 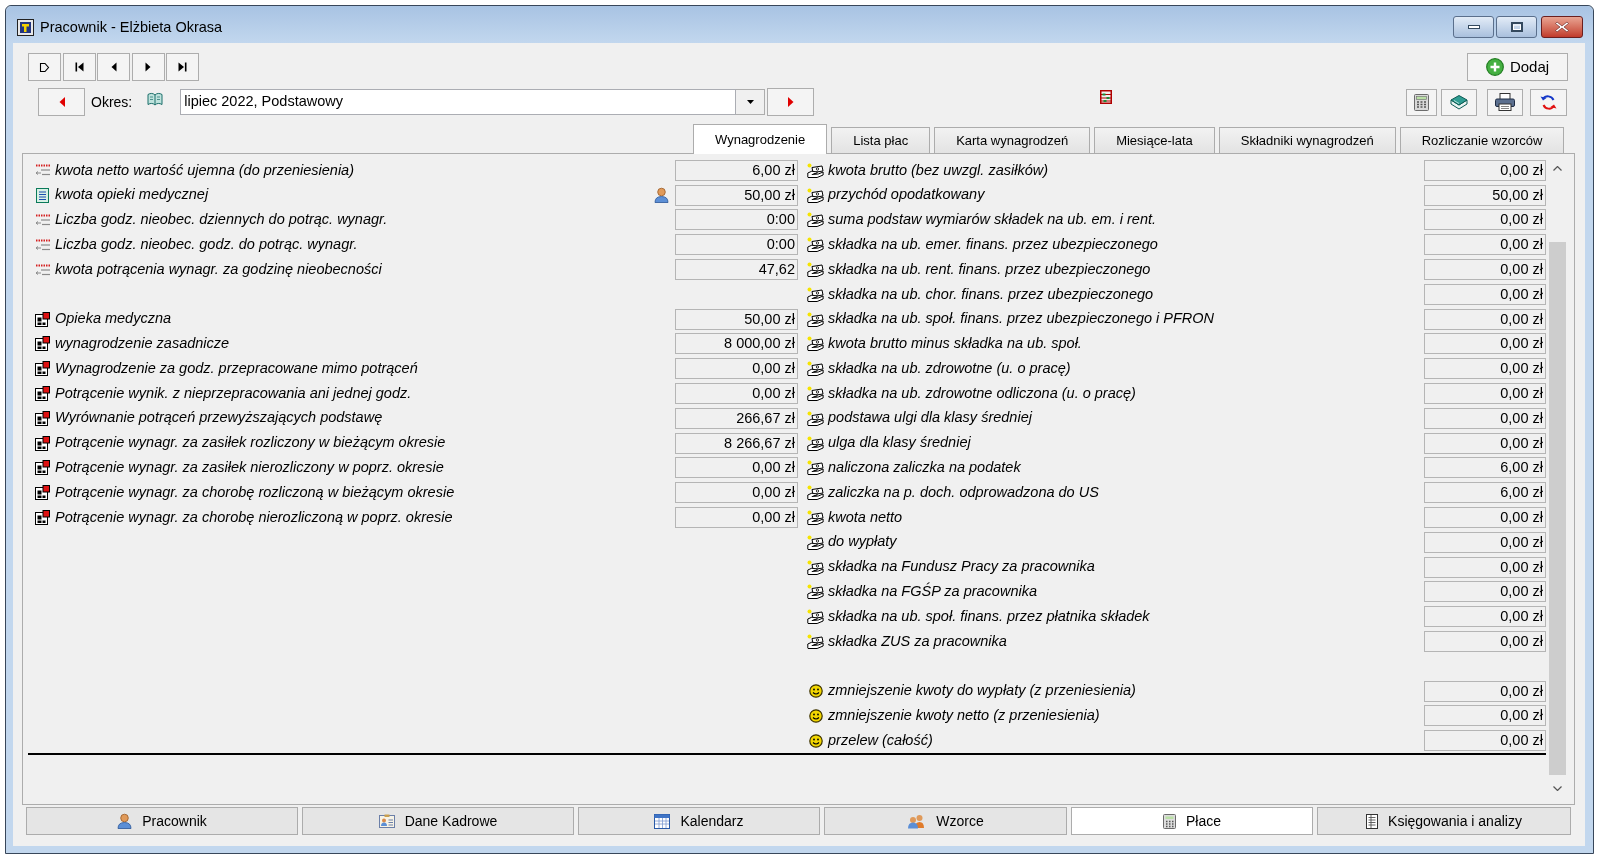 What do you see at coordinates (917, 821) in the screenshot?
I see `people-icon` at bounding box center [917, 821].